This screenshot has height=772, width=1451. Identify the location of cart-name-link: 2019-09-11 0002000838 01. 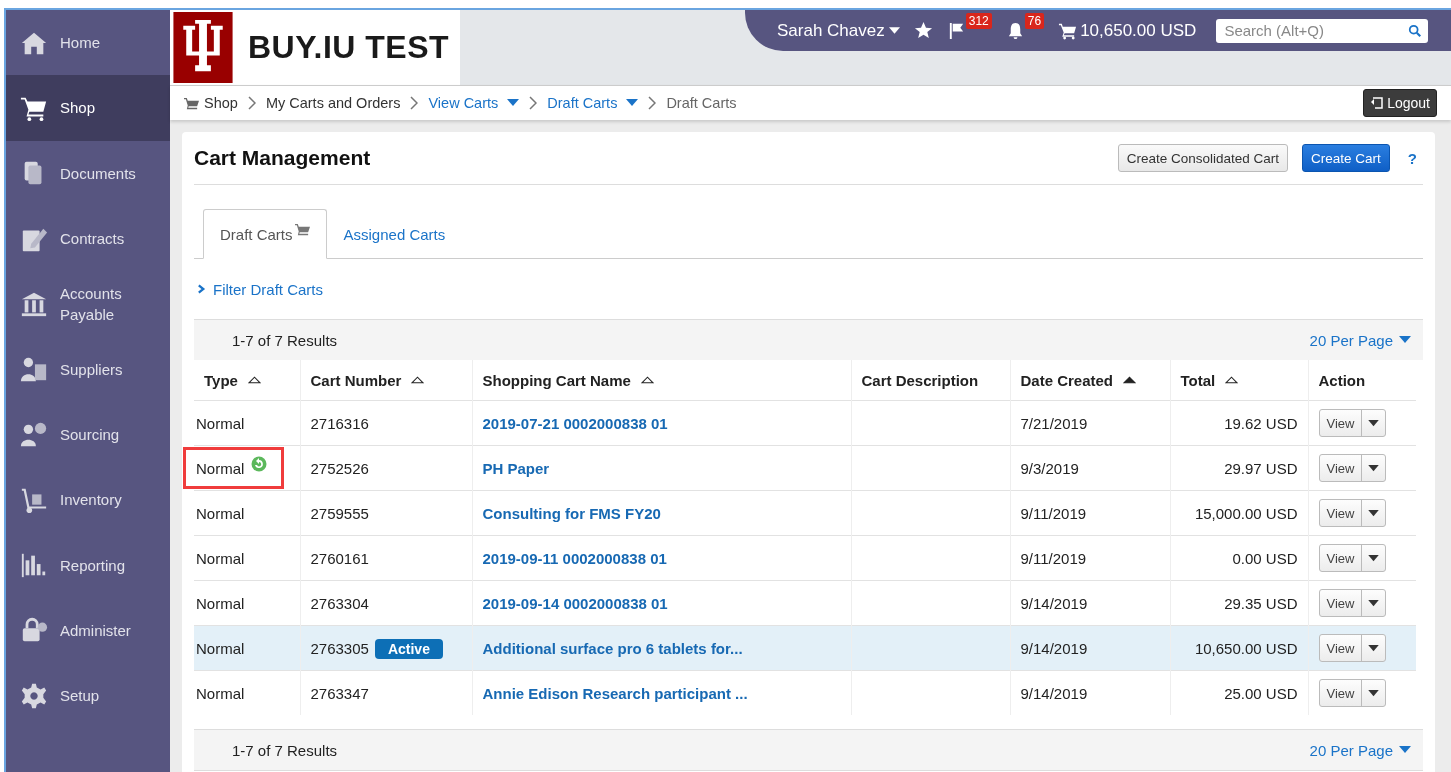
(574, 558).